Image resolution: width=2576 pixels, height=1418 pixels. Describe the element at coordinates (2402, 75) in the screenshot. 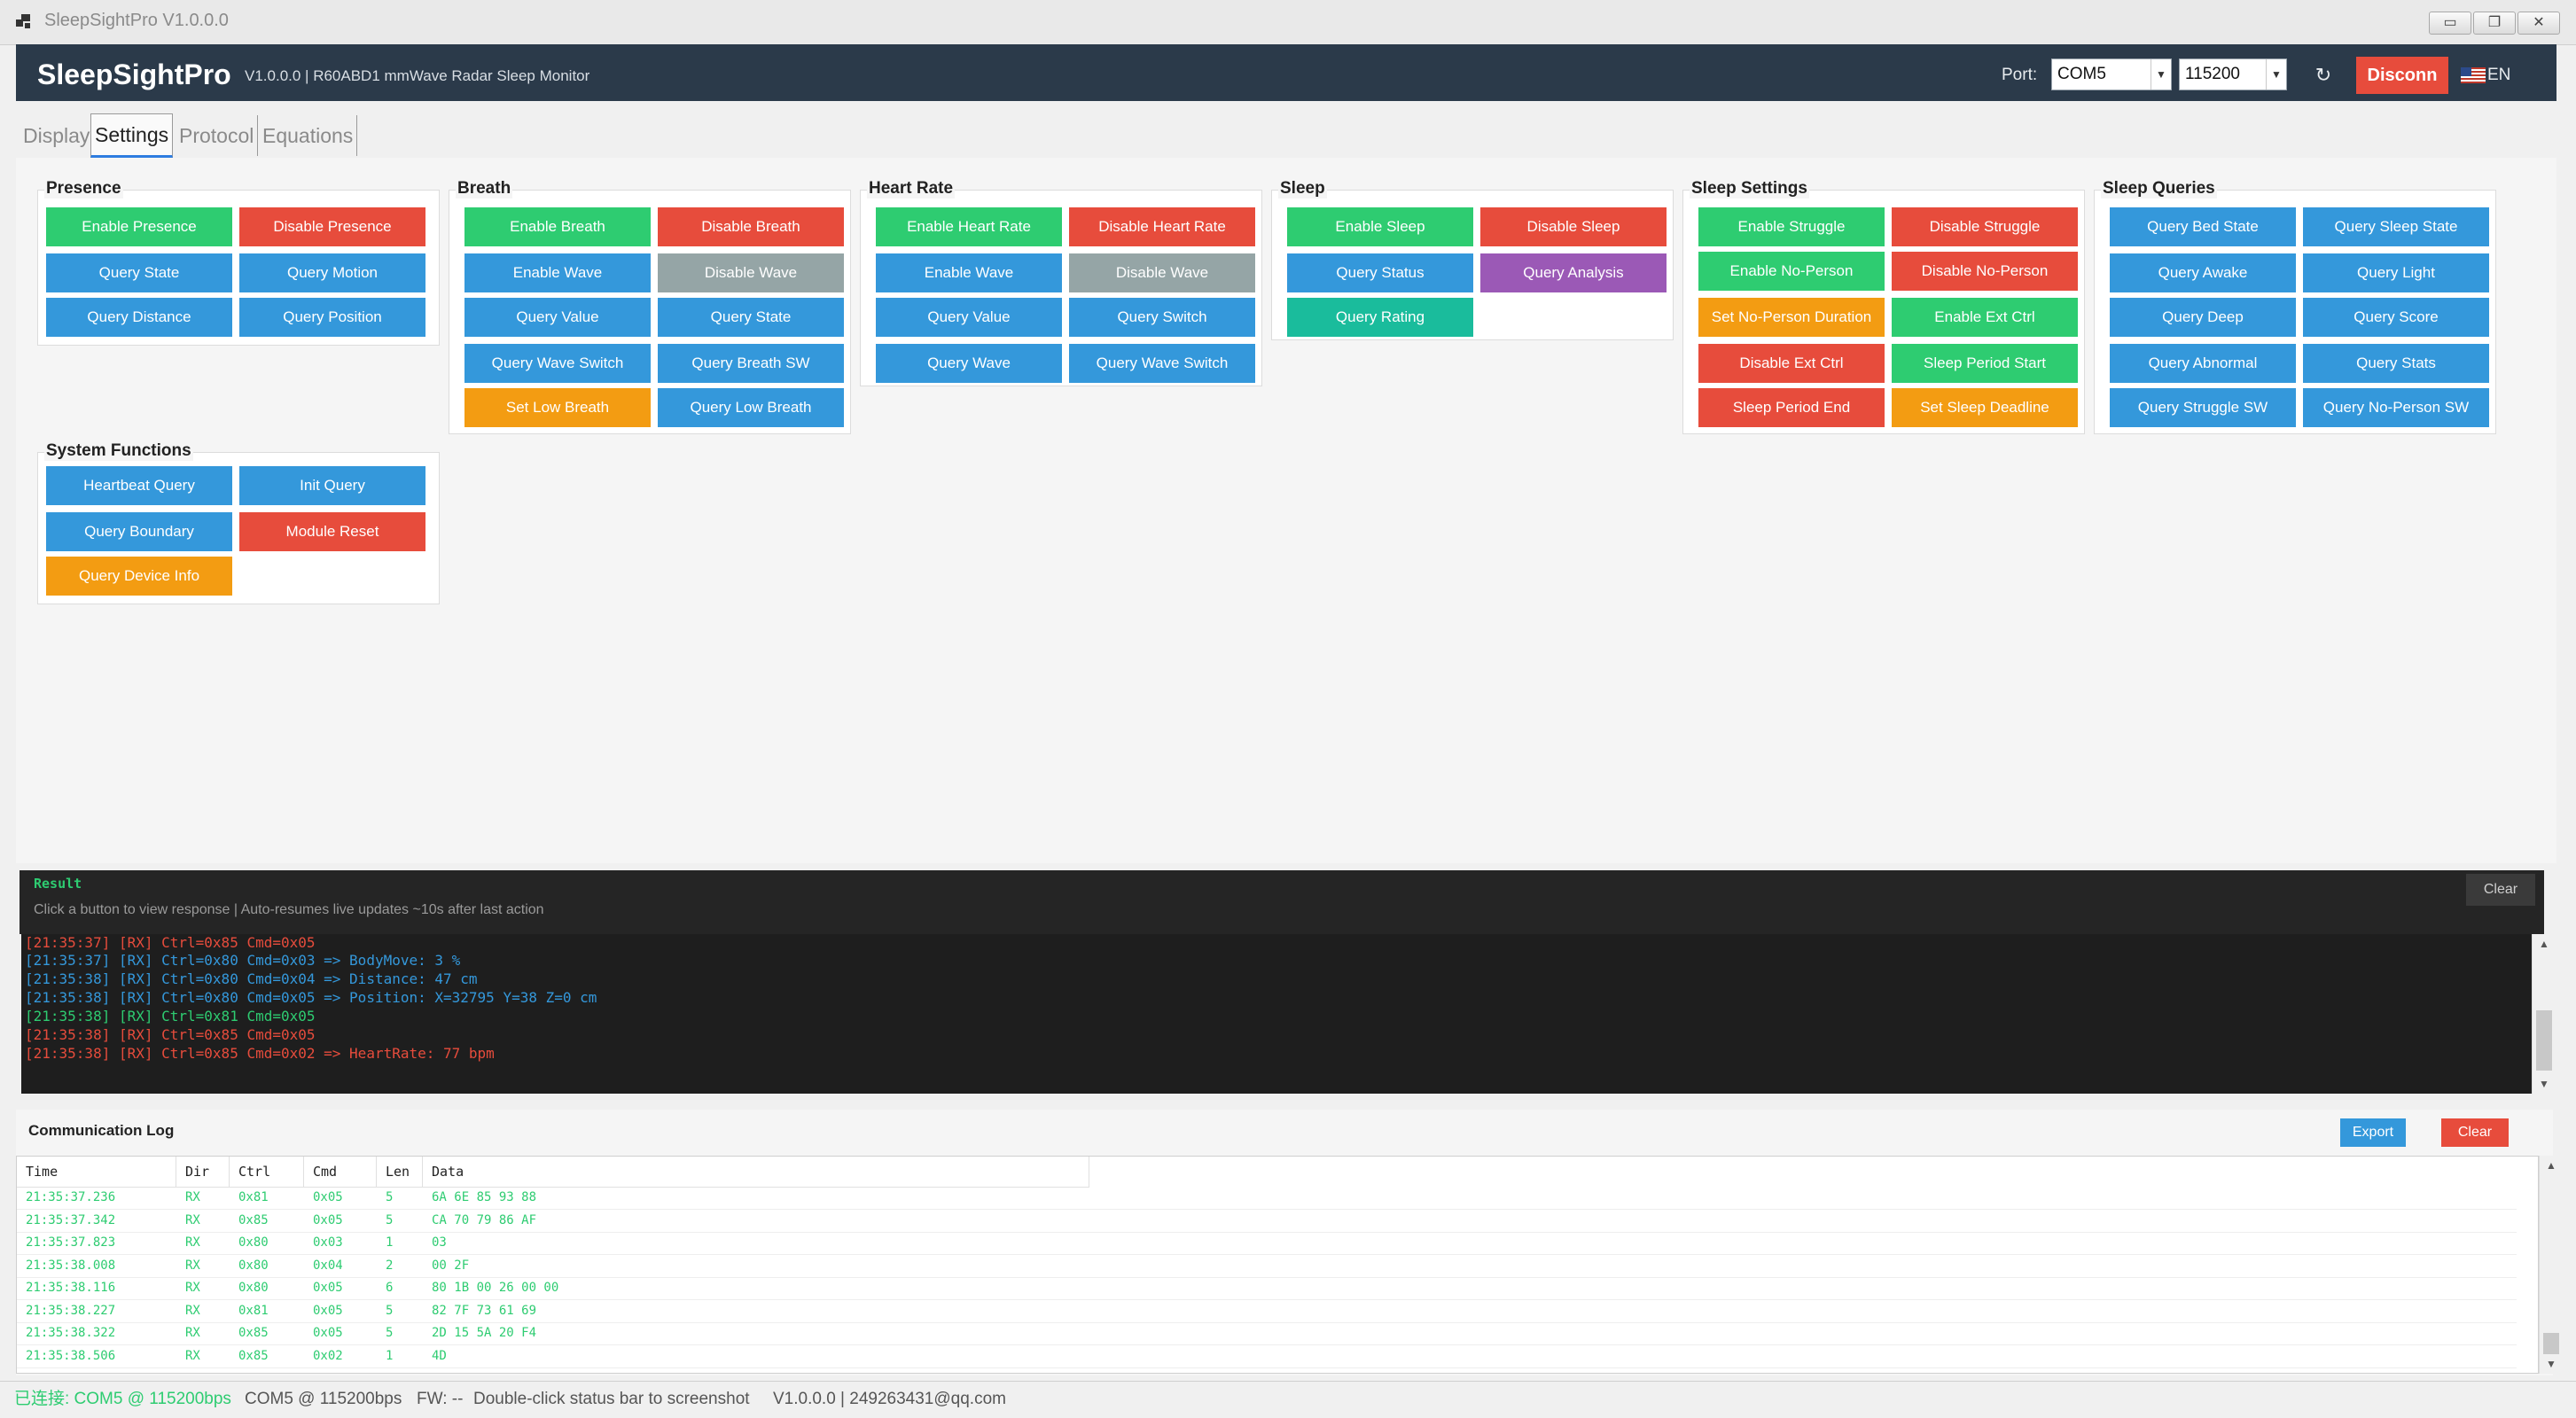

I see `disconnect-button: Disconn` at that location.